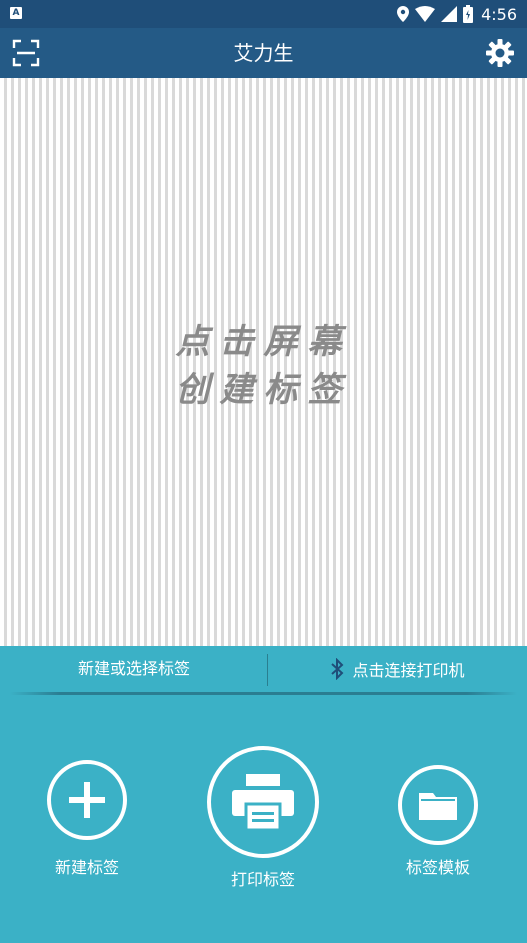 This screenshot has height=943, width=527. What do you see at coordinates (263, 390) in the screenshot?
I see `canvas-hint-line2: 创建标签` at bounding box center [263, 390].